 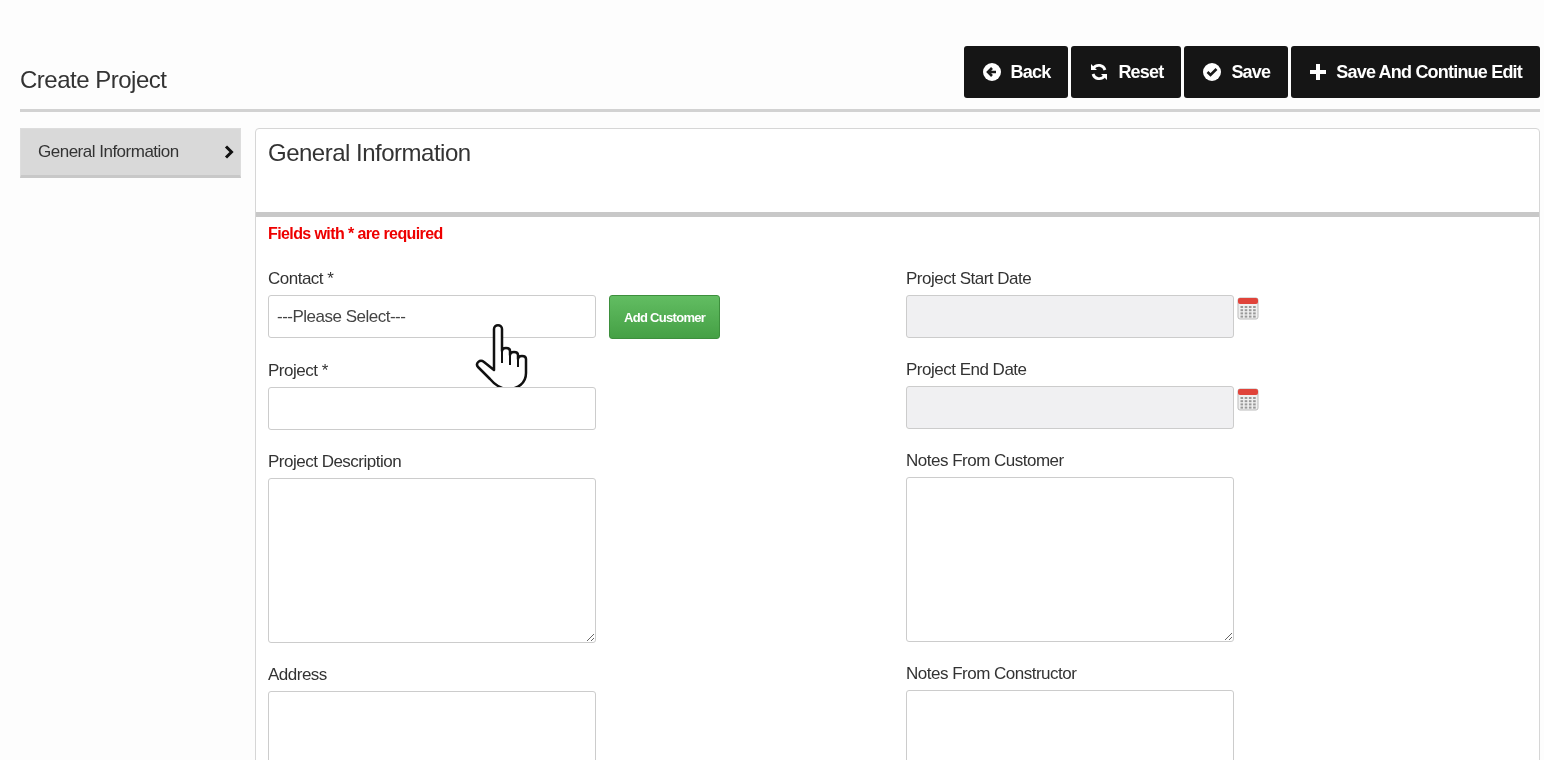 What do you see at coordinates (969, 279) in the screenshot?
I see `field-label: Project Start Date` at bounding box center [969, 279].